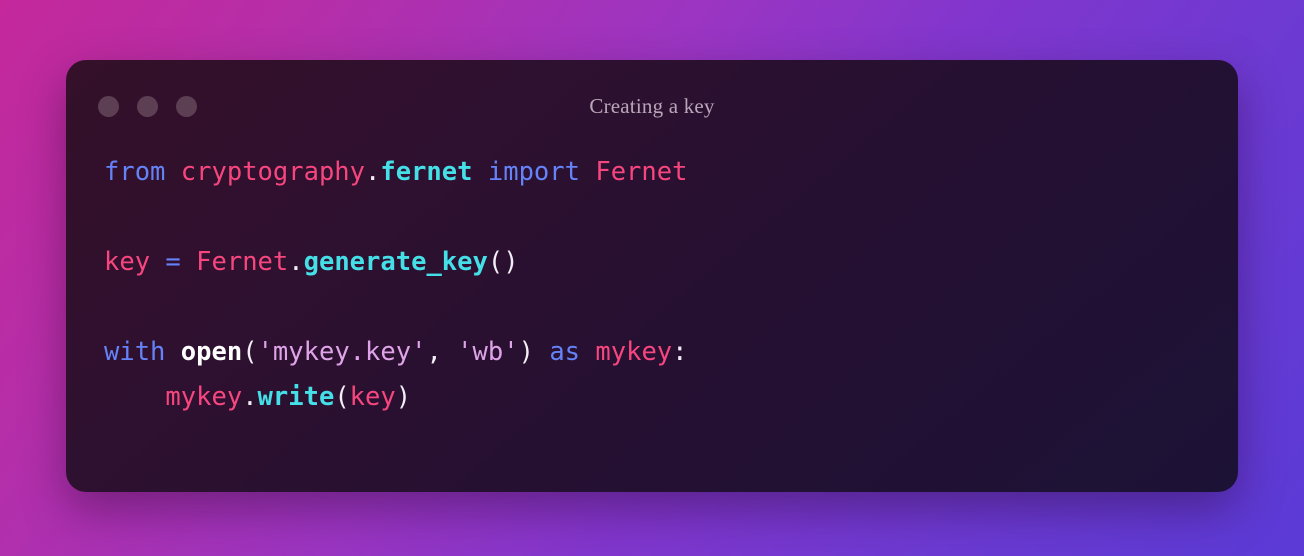 The image size is (1304, 556). I want to click on code-token: open, so click(211, 352).